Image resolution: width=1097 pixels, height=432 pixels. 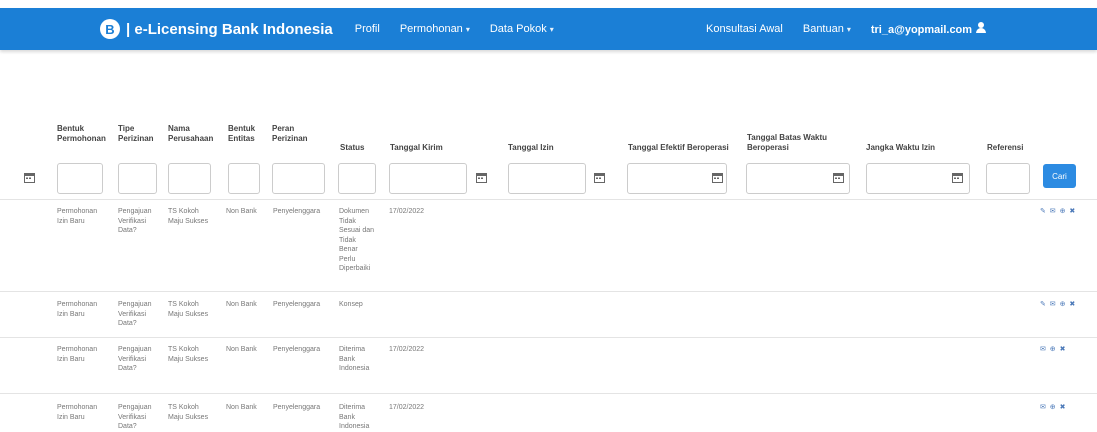 I want to click on filter-bentuk-permohonan-input, so click(x=80, y=178).